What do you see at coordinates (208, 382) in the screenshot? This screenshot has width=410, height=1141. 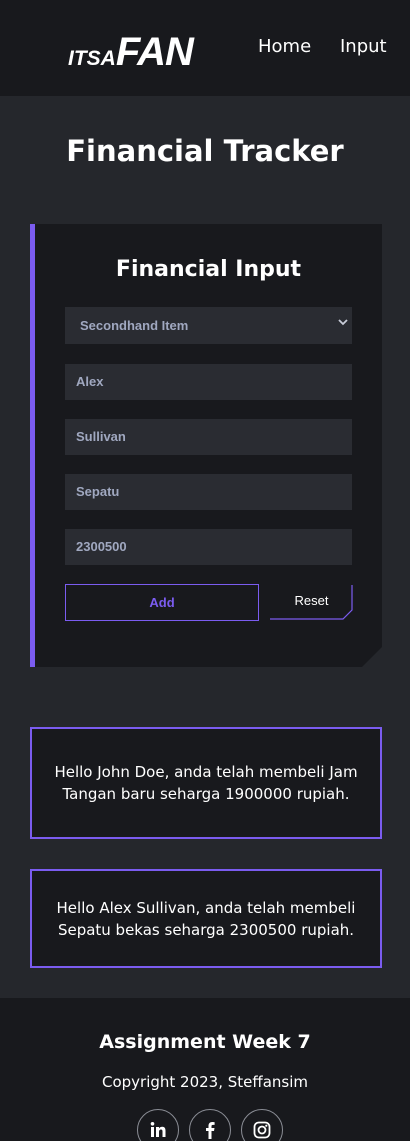 I see `first-name-field: Alex` at bounding box center [208, 382].